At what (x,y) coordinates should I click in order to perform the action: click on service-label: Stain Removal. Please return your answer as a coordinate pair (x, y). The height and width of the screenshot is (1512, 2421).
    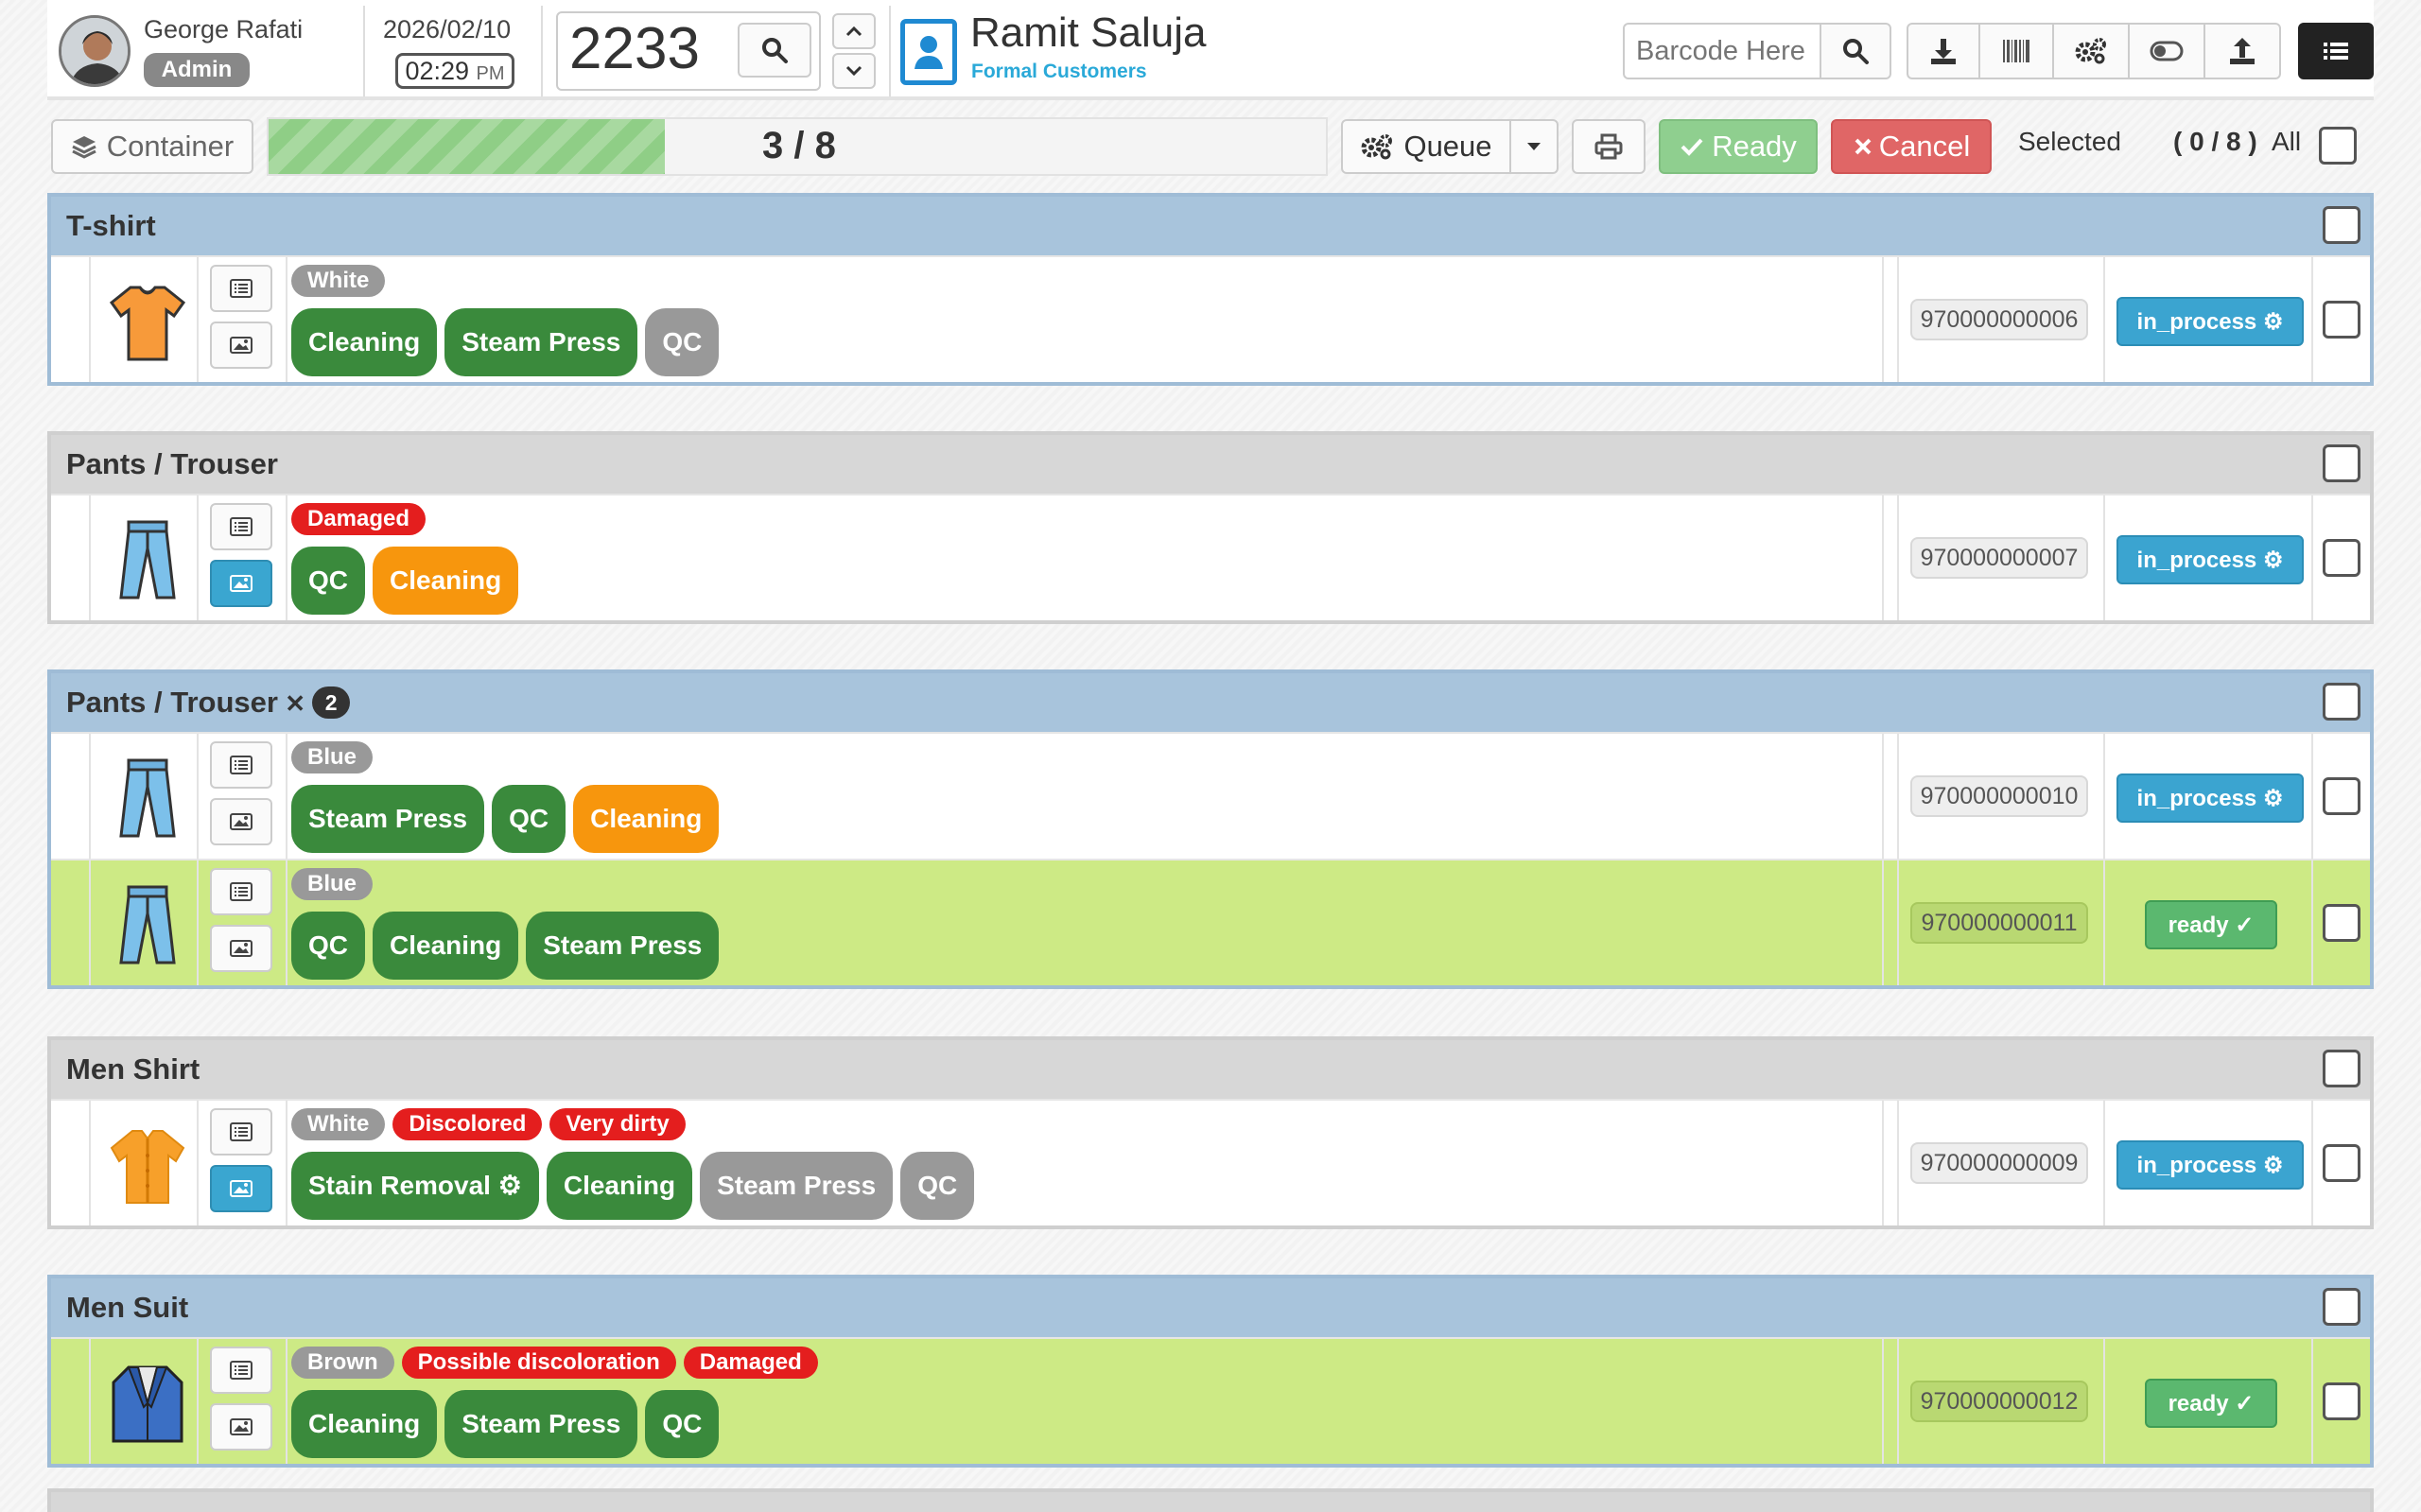
    Looking at the image, I should click on (399, 1185).